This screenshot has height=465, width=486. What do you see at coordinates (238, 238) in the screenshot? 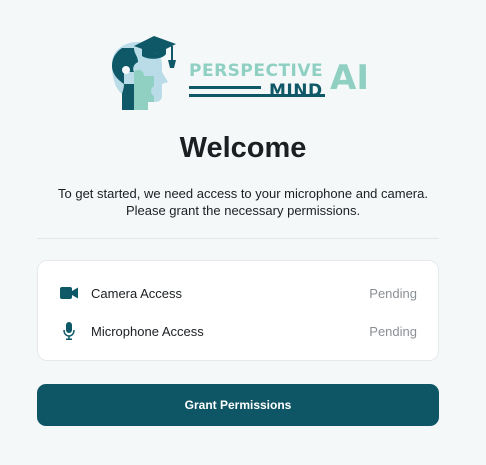
I see `divider` at bounding box center [238, 238].